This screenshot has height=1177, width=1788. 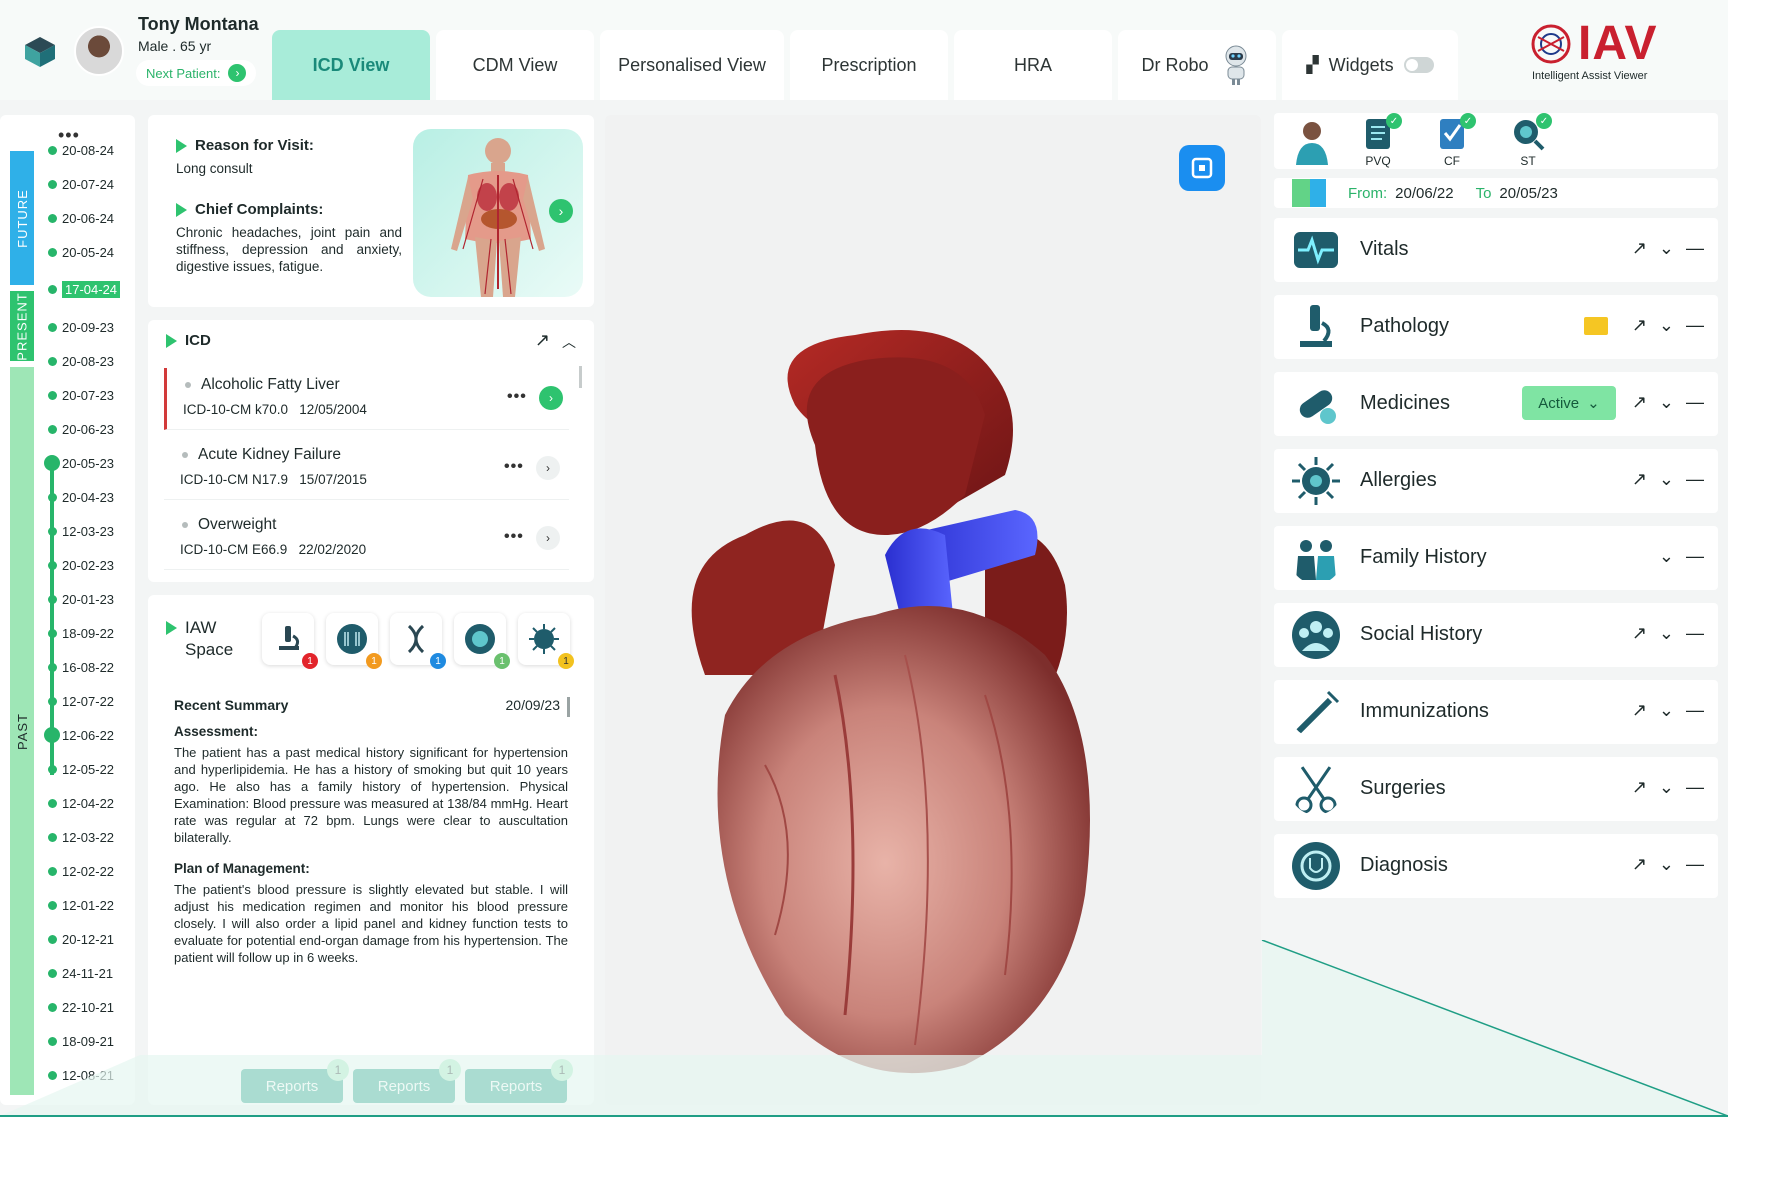 I want to click on timeline-date-item: 12-08-21, so click(x=81, y=1075).